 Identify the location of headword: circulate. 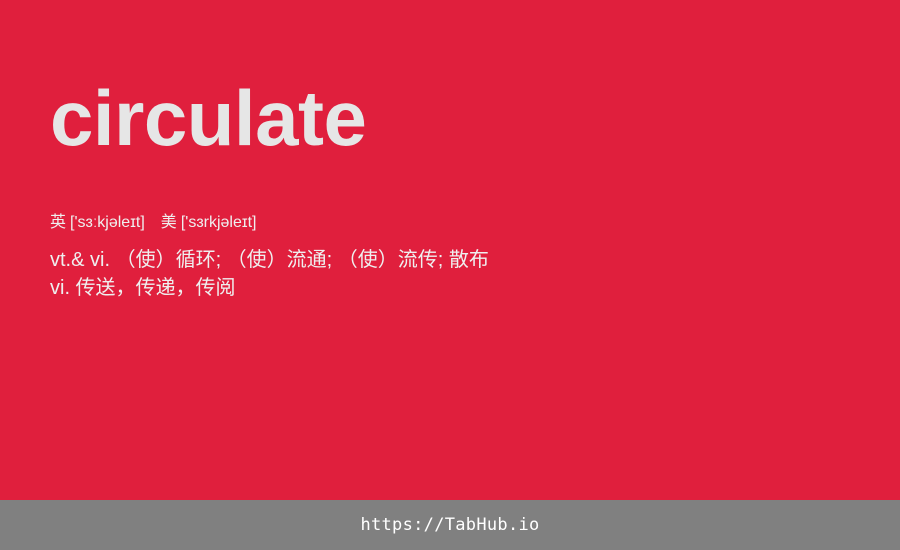
(208, 118).